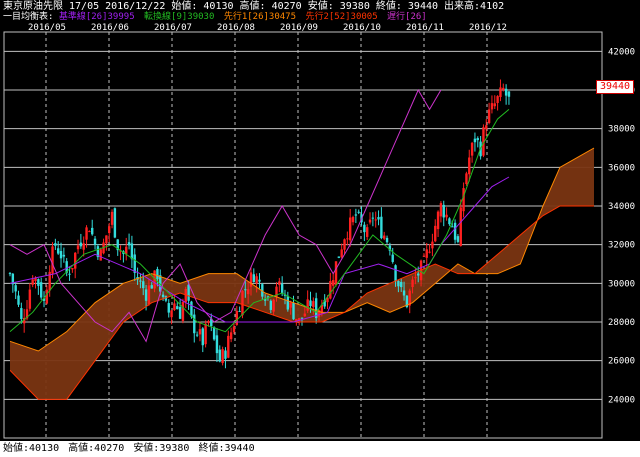 Image resolution: width=640 pixels, height=457 pixels. What do you see at coordinates (320, 449) in the screenshot?
I see `ohlc-footer: 始値:40130 高値:40270 安値:39380 終値:39440` at bounding box center [320, 449].